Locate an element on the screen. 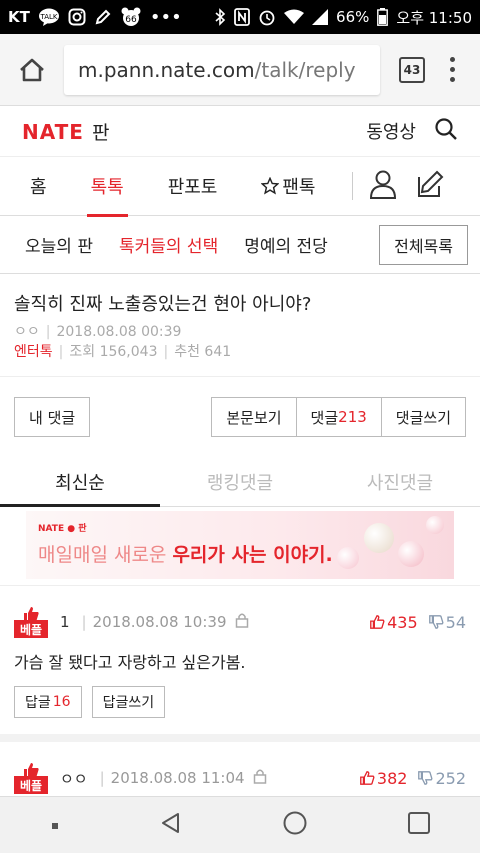 Image resolution: width=480 pixels, height=853 pixels. circle-home-icon is located at coordinates (294, 823).